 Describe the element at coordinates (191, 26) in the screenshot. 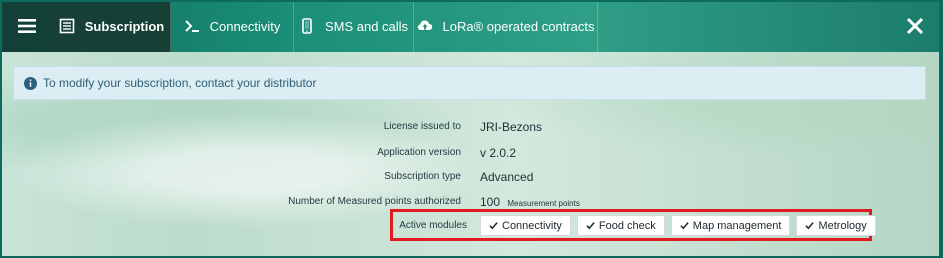

I see `terminal-icon` at that location.